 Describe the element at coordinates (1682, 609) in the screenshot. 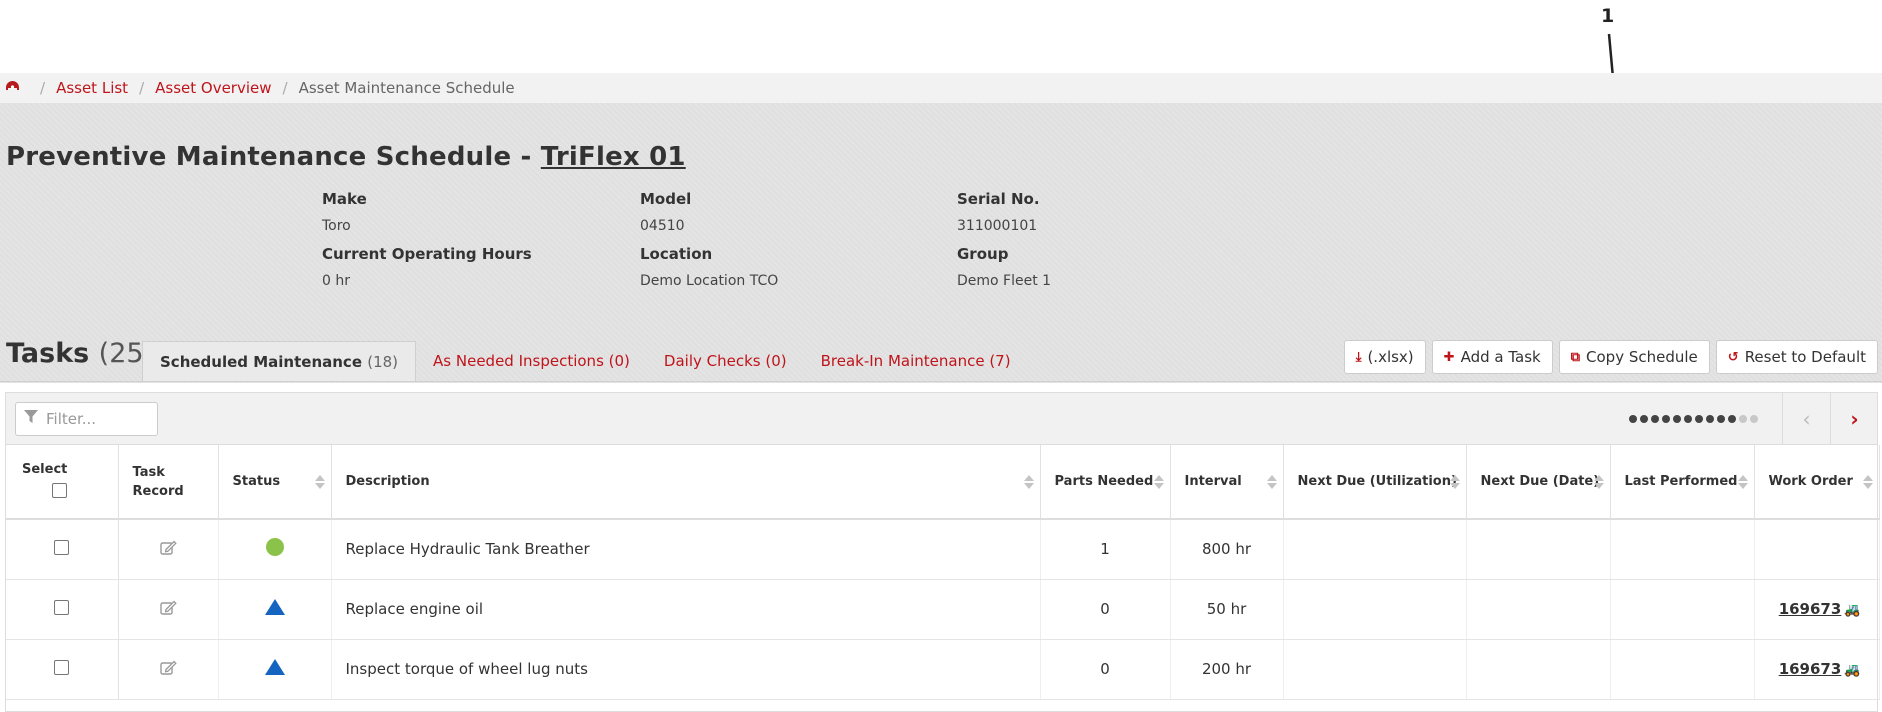

I see `last-performed-cell` at that location.